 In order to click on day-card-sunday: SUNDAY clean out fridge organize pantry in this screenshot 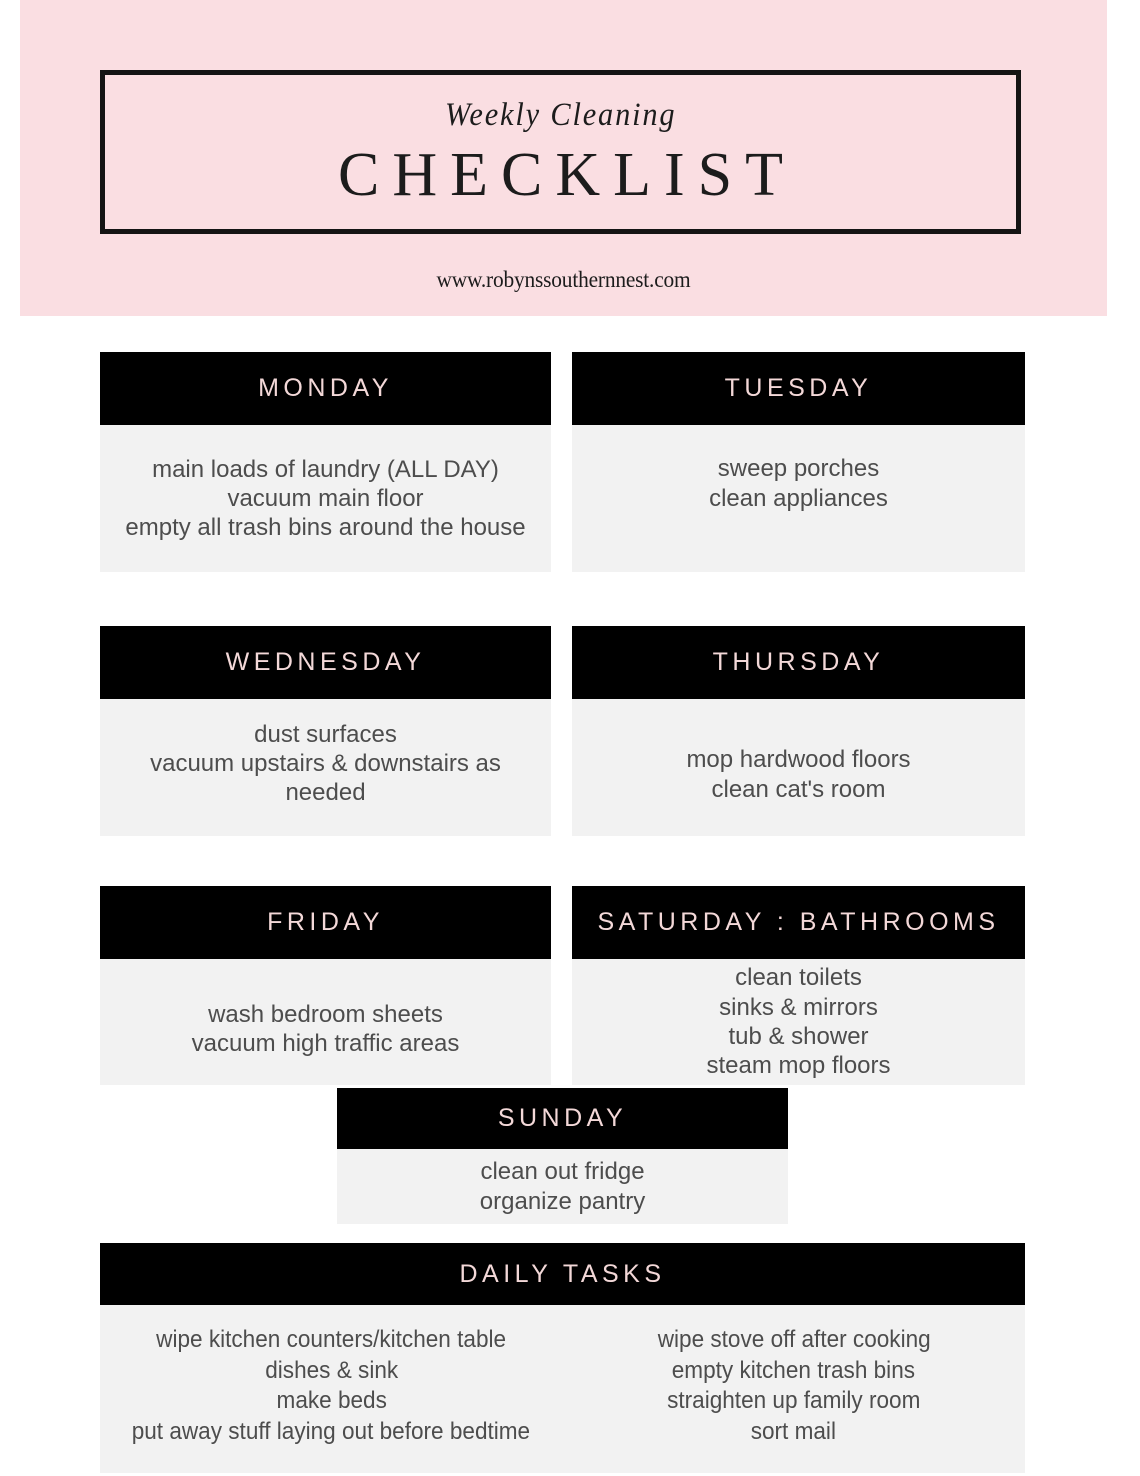, I will do `click(562, 1156)`.